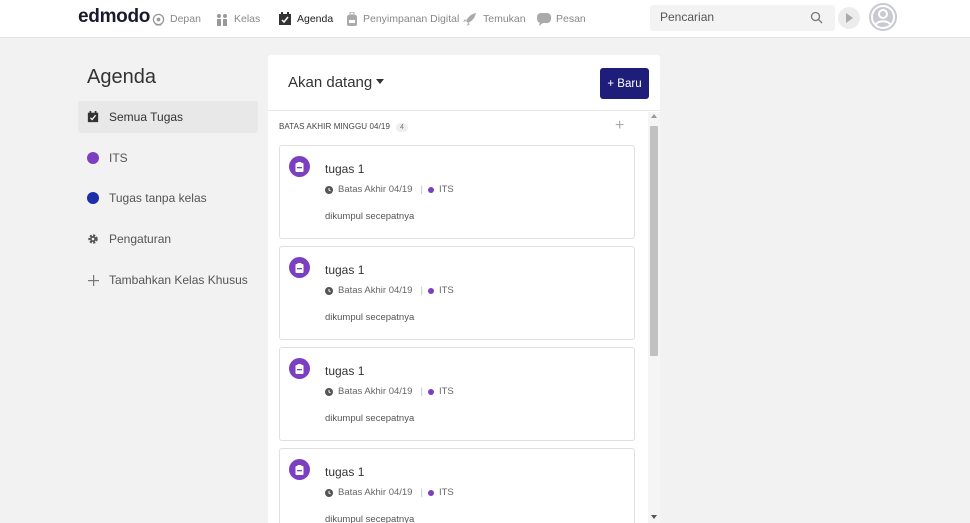 The height and width of the screenshot is (523, 970). What do you see at coordinates (849, 18) in the screenshot?
I see `notifications-icon` at bounding box center [849, 18].